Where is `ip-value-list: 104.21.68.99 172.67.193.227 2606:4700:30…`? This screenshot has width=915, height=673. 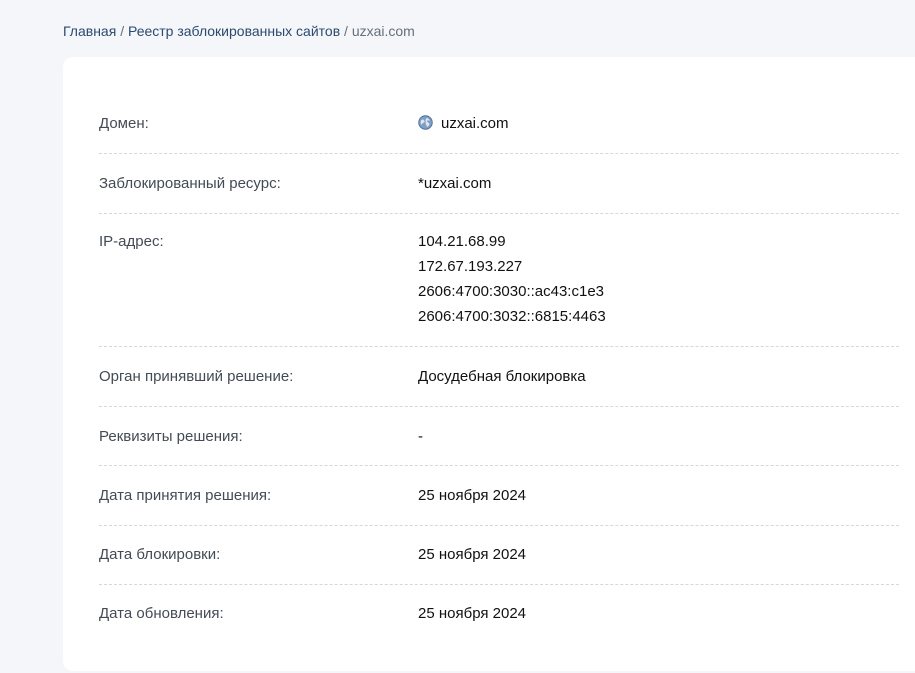
ip-value-list: 104.21.68.99 172.67.193.227 2606:4700:30… is located at coordinates (512, 279).